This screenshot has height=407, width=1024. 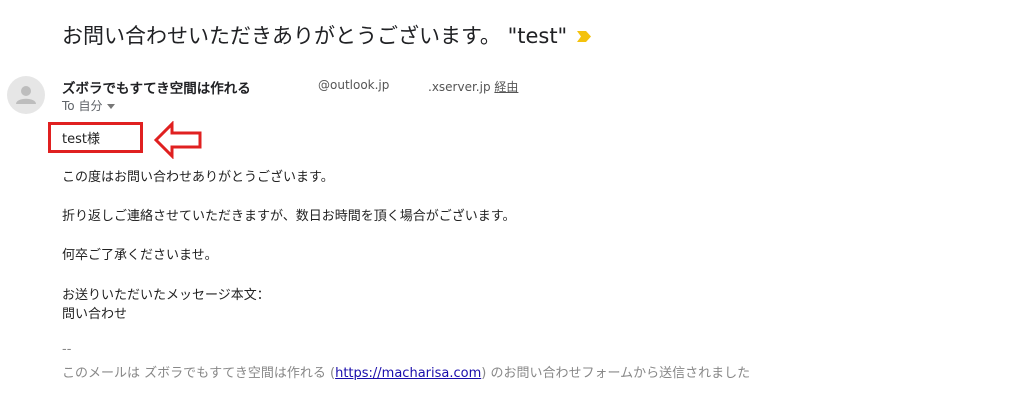 I want to click on site-link: https://macharisa.com, so click(x=408, y=373).